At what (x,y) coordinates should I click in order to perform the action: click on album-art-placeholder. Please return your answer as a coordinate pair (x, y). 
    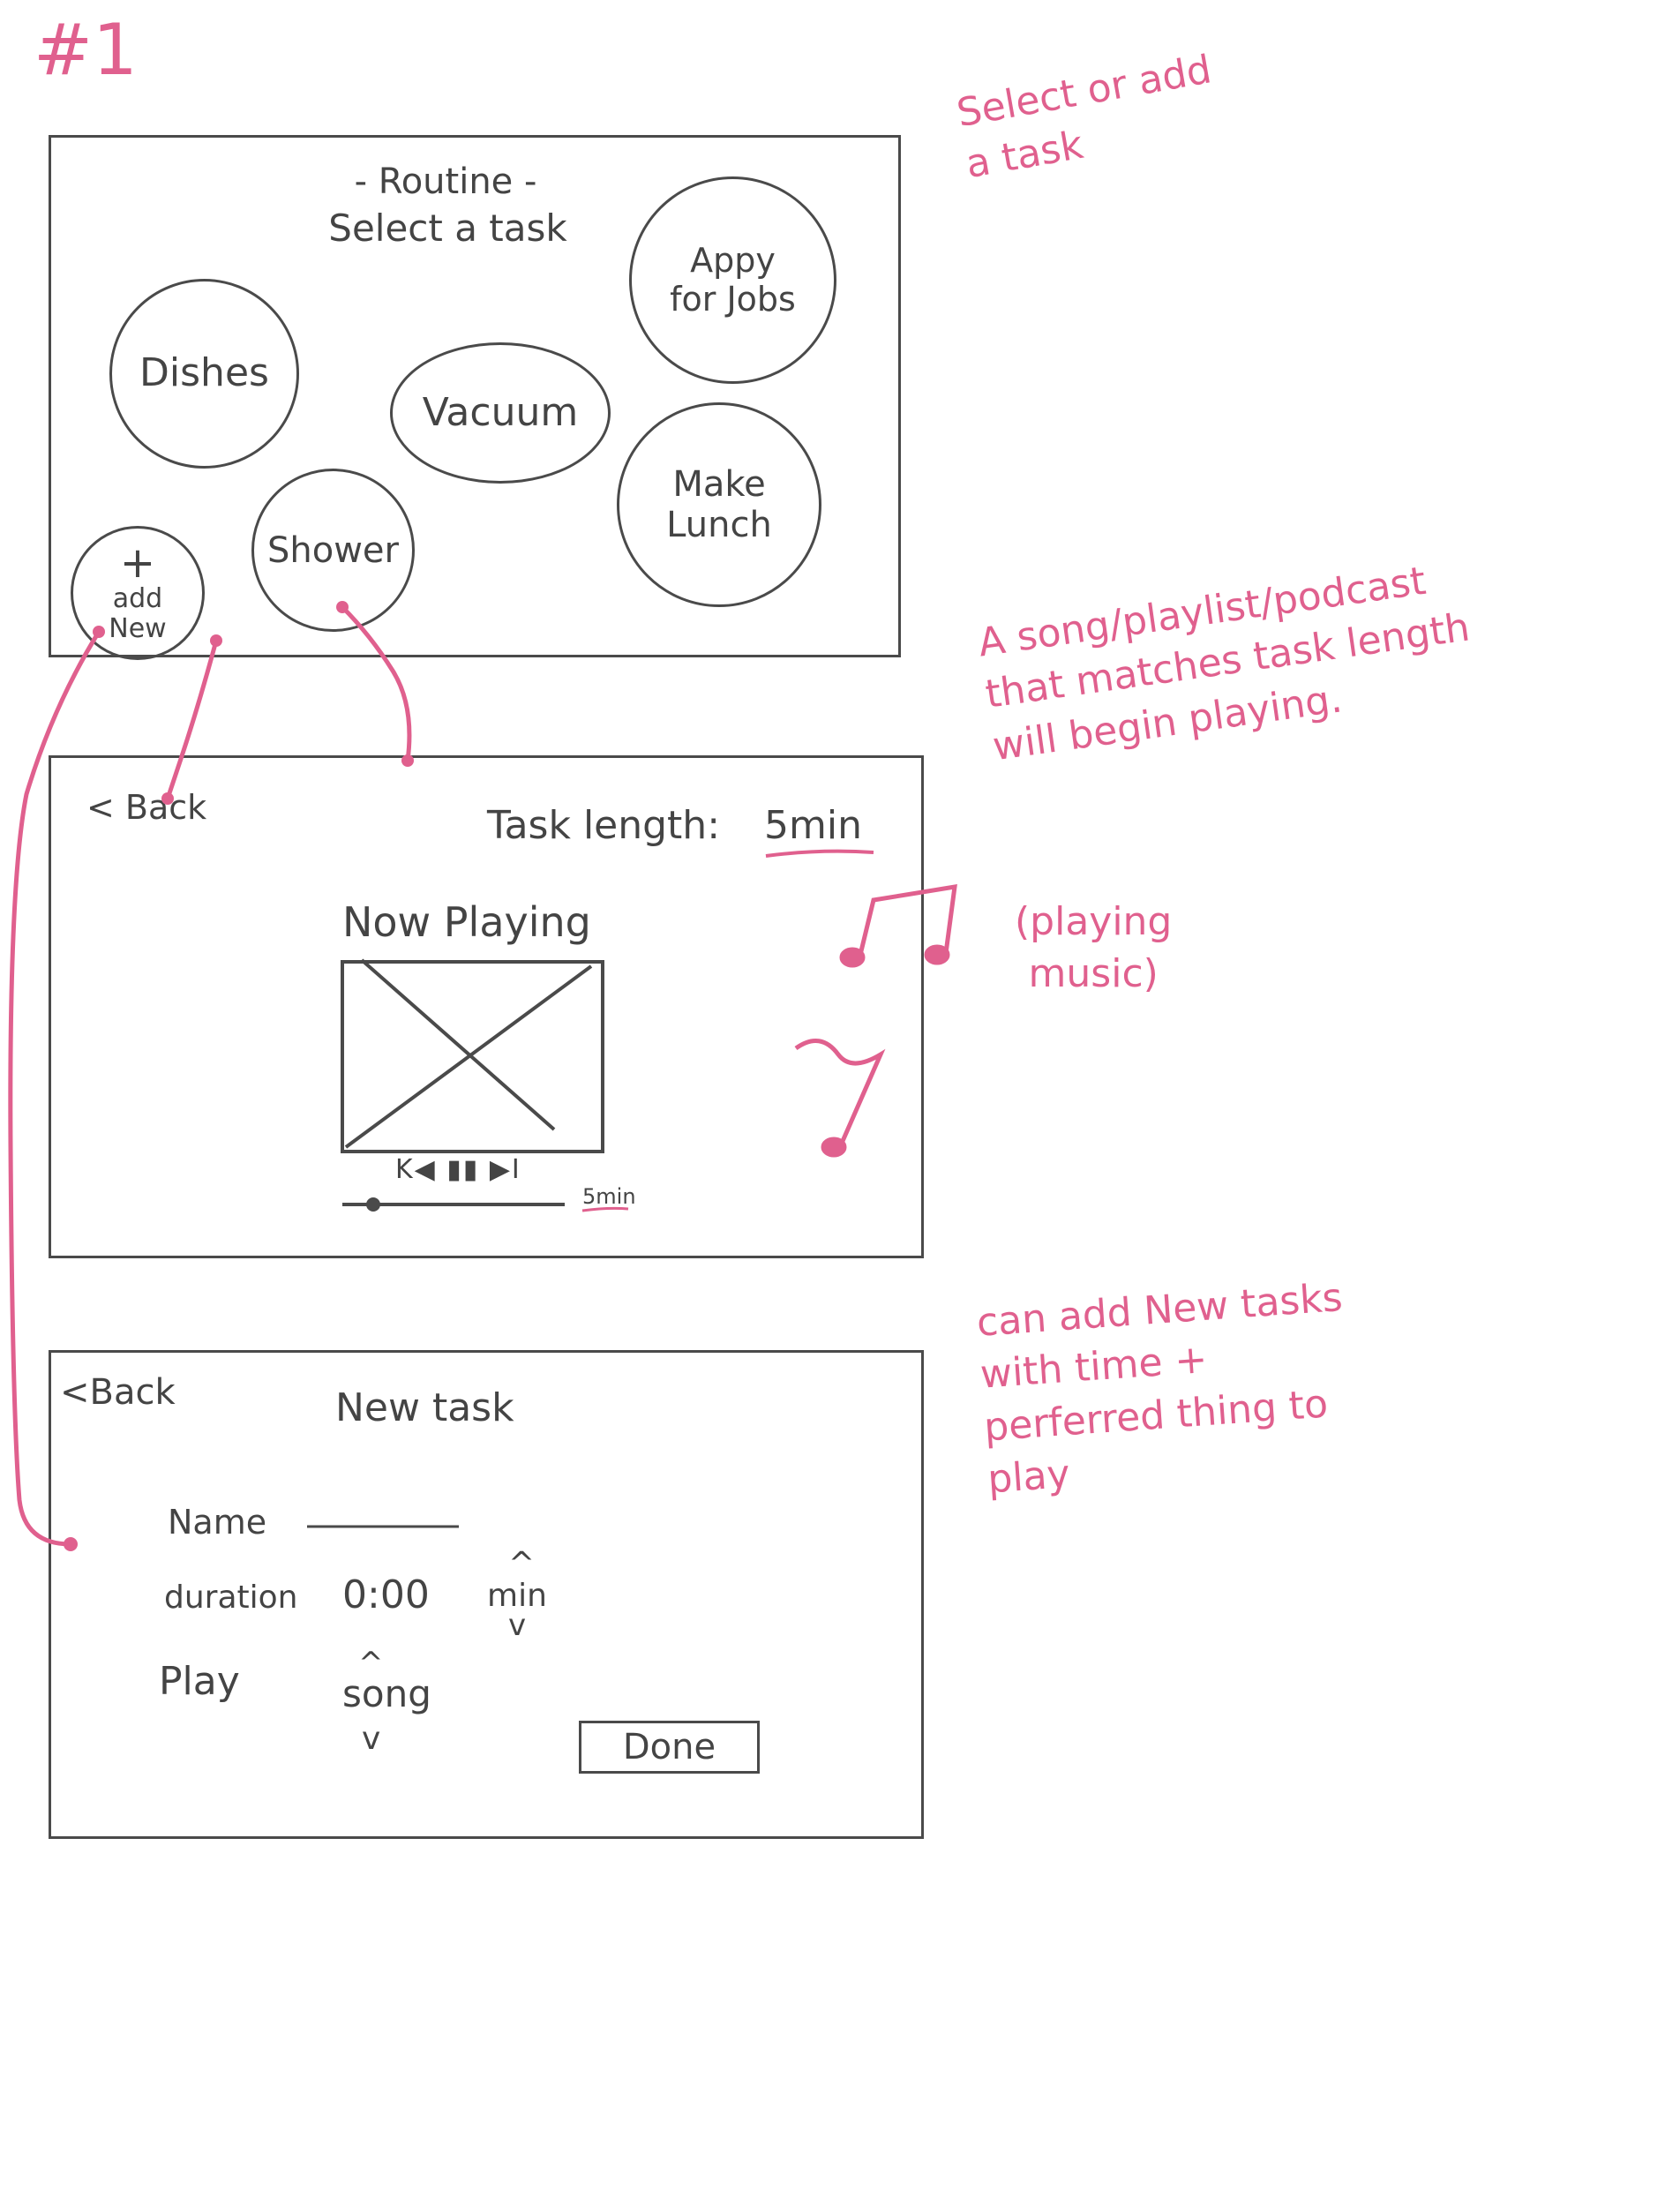
    Looking at the image, I should click on (472, 1055).